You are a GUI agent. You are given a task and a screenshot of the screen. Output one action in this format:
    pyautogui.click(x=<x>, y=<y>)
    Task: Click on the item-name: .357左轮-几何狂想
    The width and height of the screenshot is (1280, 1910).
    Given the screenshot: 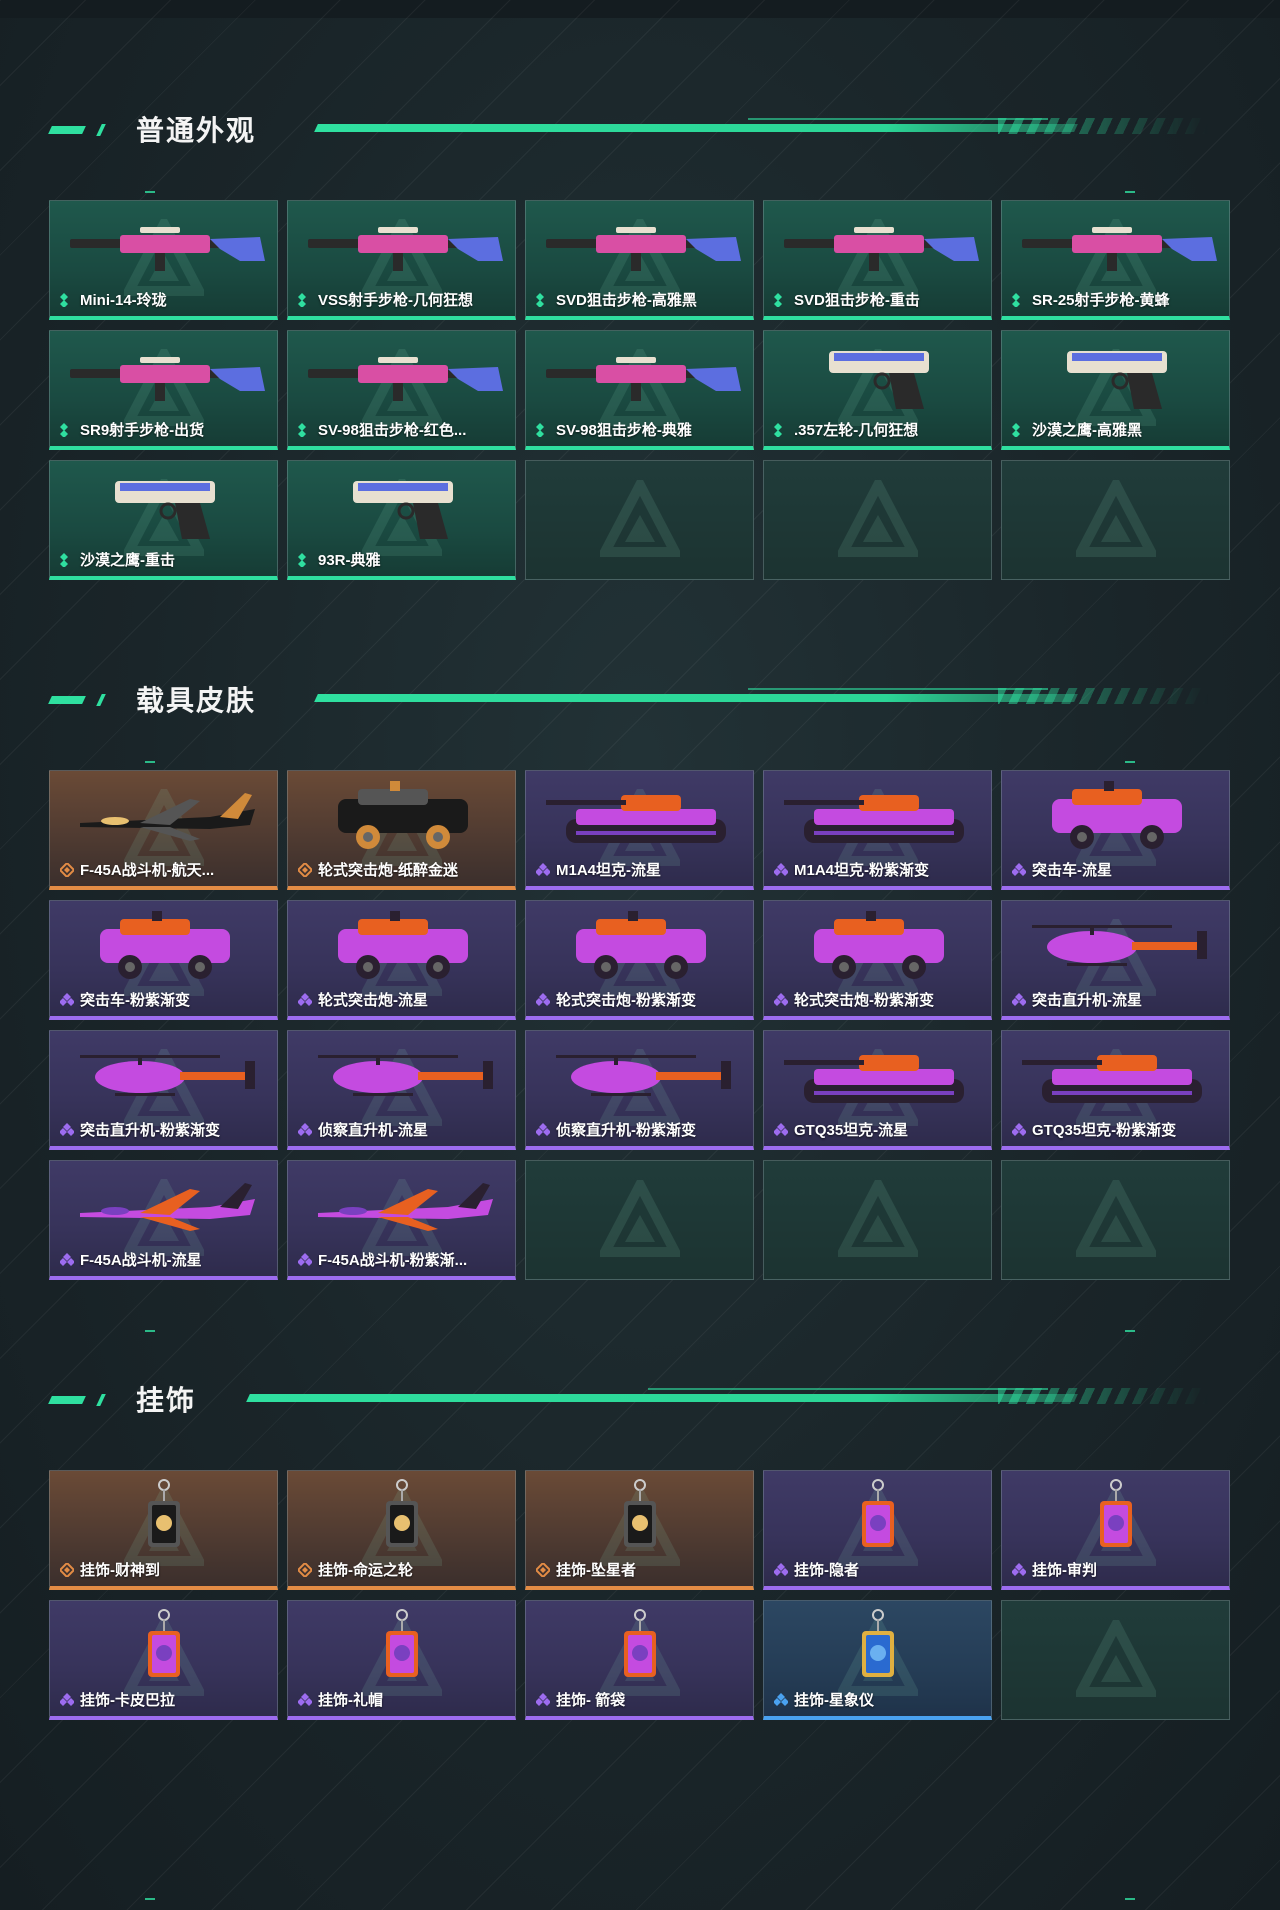 What is the action you would take?
    pyautogui.click(x=856, y=430)
    